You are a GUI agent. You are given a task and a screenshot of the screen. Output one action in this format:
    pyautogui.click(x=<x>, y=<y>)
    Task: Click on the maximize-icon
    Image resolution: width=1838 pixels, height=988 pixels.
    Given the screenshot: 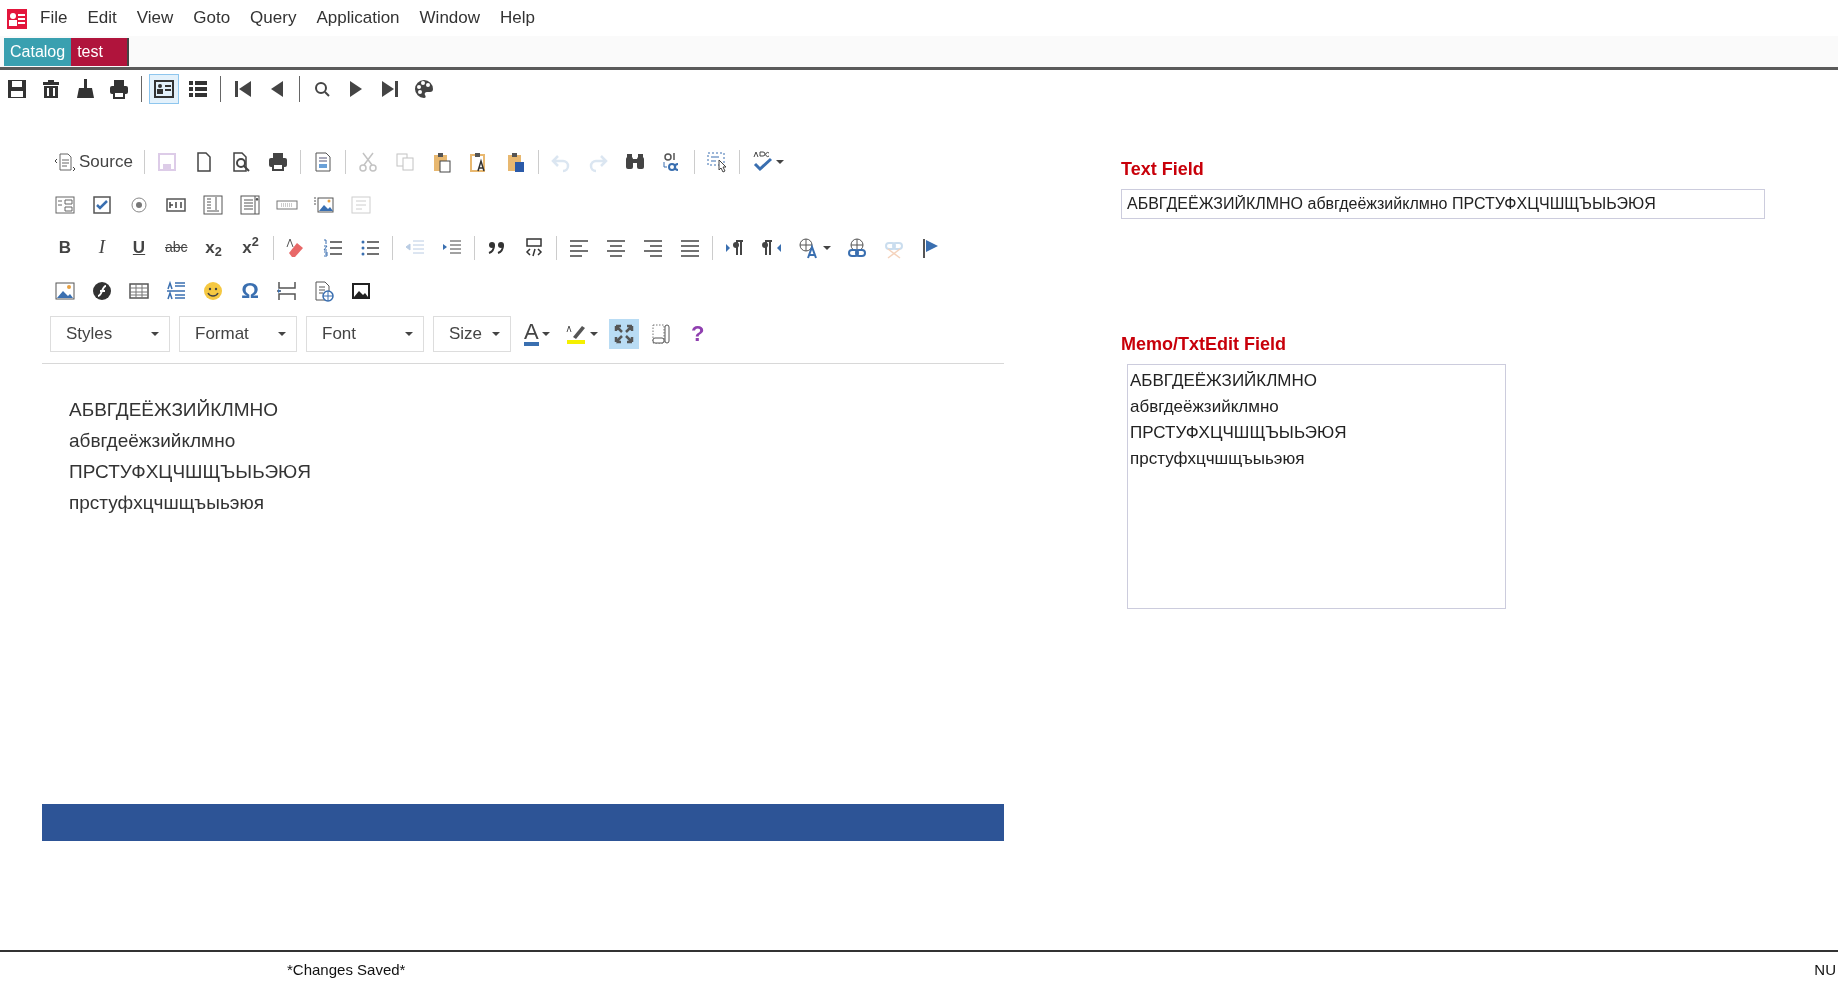 What is the action you would take?
    pyautogui.click(x=623, y=333)
    